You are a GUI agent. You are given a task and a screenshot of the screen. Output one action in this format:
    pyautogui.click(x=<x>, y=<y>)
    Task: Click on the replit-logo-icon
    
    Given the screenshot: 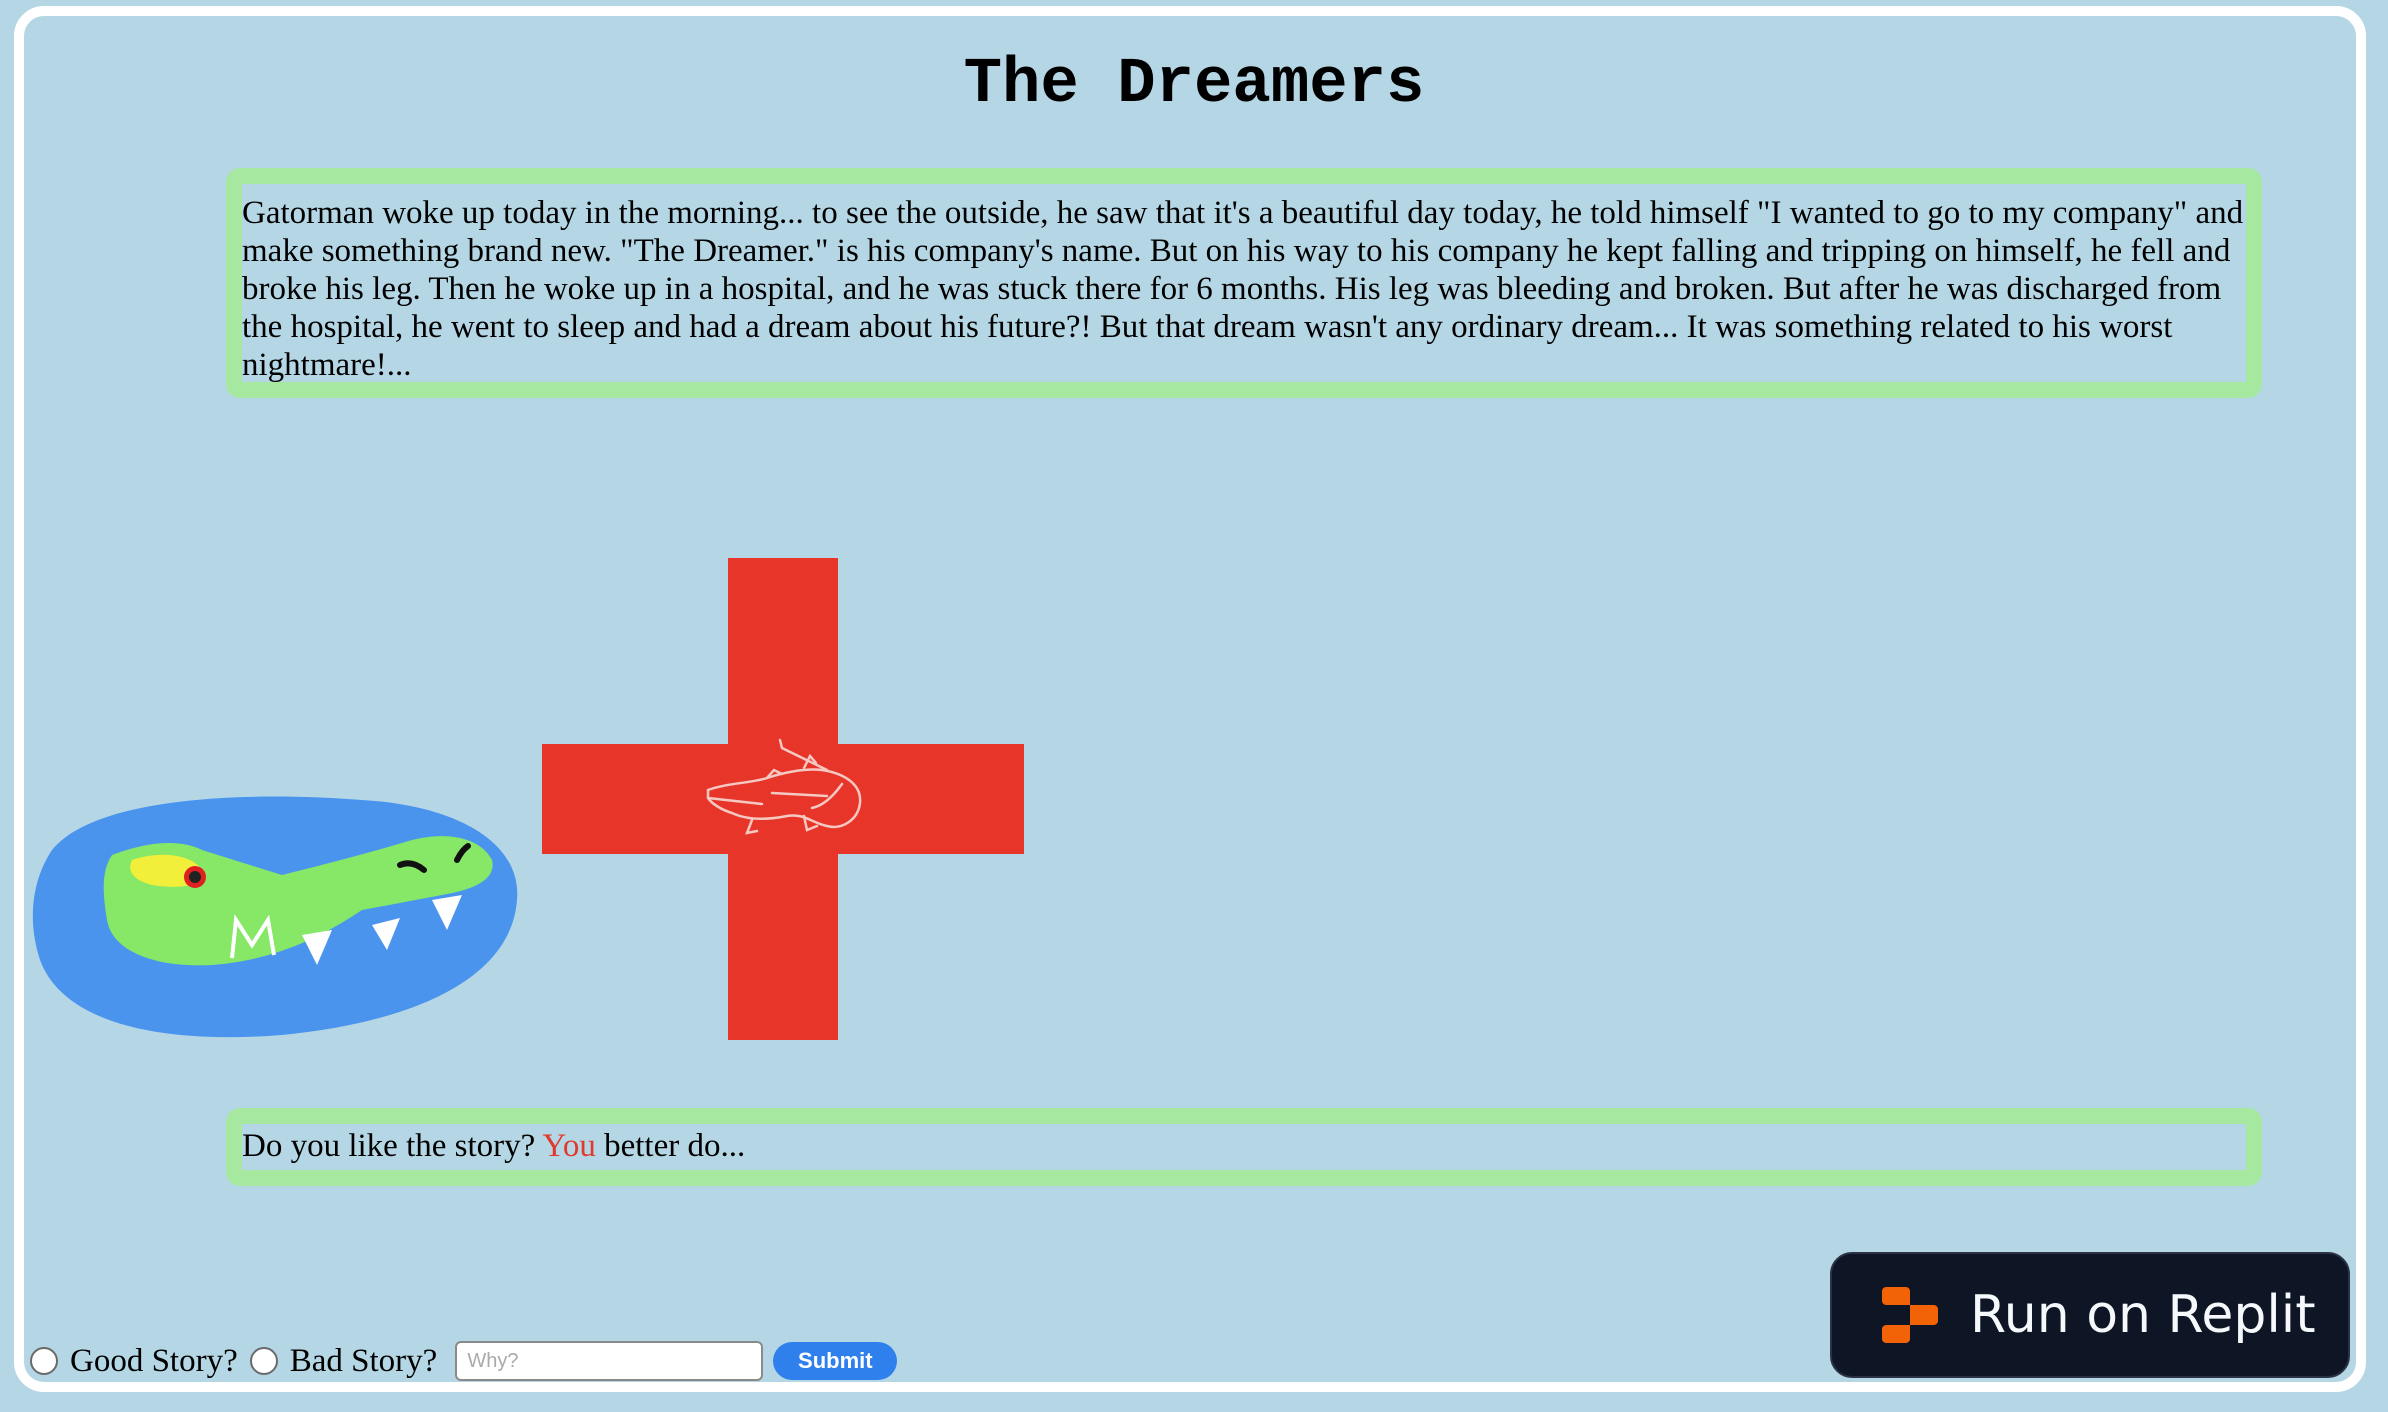 What is the action you would take?
    pyautogui.click(x=1910, y=1315)
    